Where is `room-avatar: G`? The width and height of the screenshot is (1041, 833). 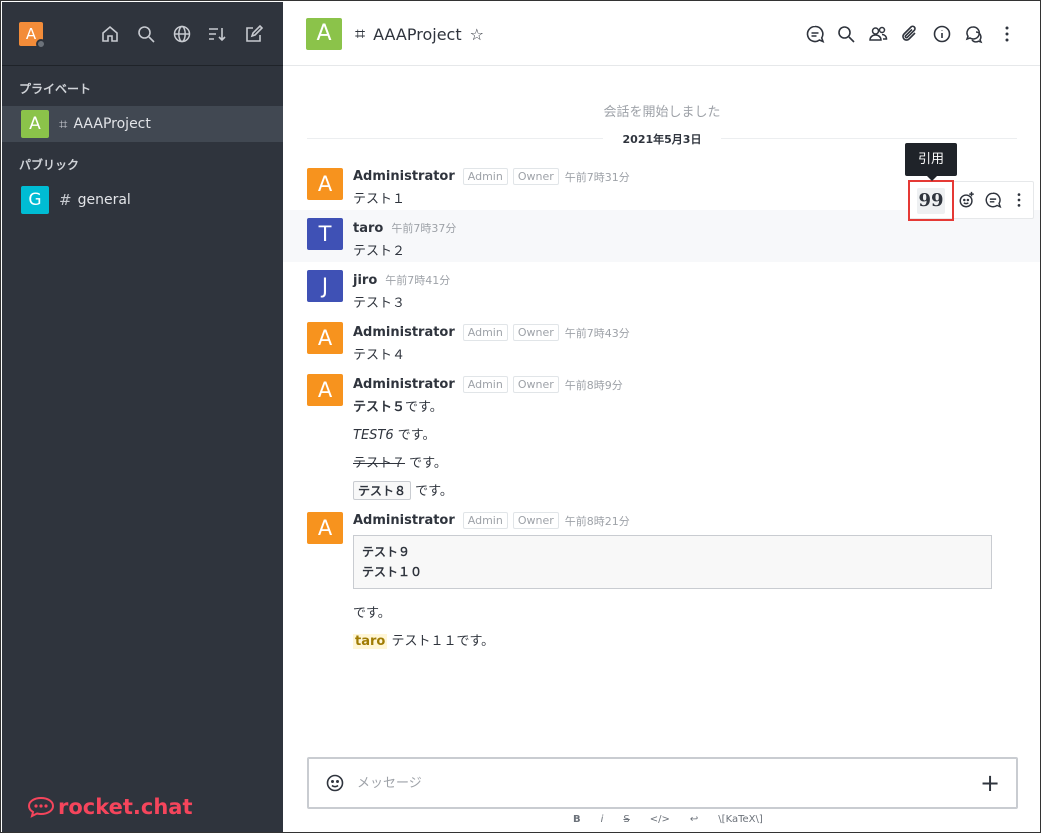 room-avatar: G is located at coordinates (35, 200).